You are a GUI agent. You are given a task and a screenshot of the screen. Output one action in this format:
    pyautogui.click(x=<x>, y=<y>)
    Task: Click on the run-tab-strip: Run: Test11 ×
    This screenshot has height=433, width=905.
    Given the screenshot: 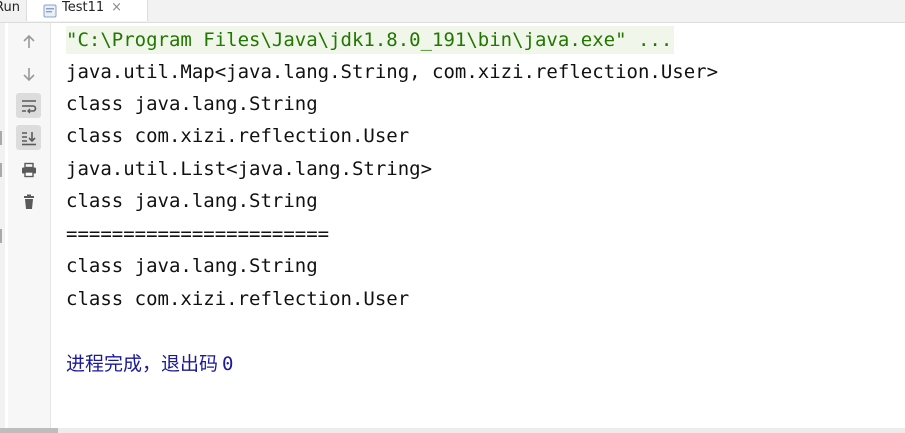 What is the action you would take?
    pyautogui.click(x=452, y=11)
    